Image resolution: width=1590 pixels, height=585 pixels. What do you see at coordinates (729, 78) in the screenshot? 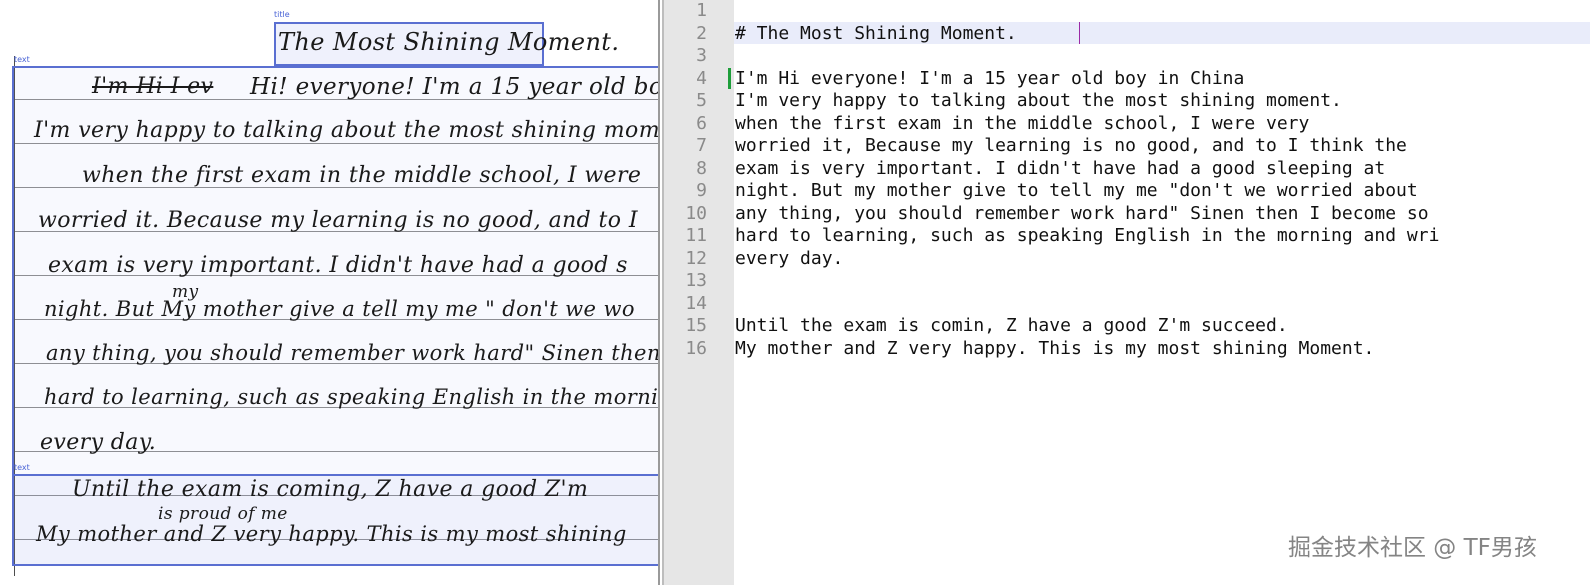
I see `modified-line-marker` at bounding box center [729, 78].